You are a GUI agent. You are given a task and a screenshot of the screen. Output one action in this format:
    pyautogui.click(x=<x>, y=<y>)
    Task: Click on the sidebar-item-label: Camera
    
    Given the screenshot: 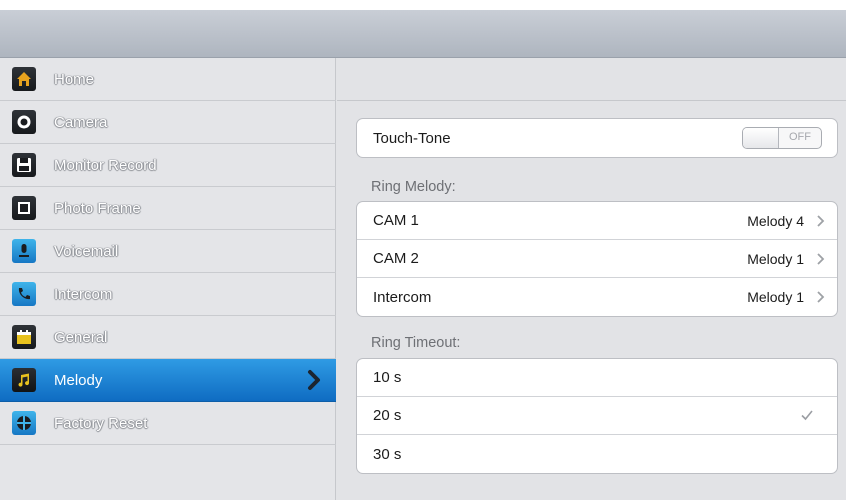 What is the action you would take?
    pyautogui.click(x=81, y=122)
    